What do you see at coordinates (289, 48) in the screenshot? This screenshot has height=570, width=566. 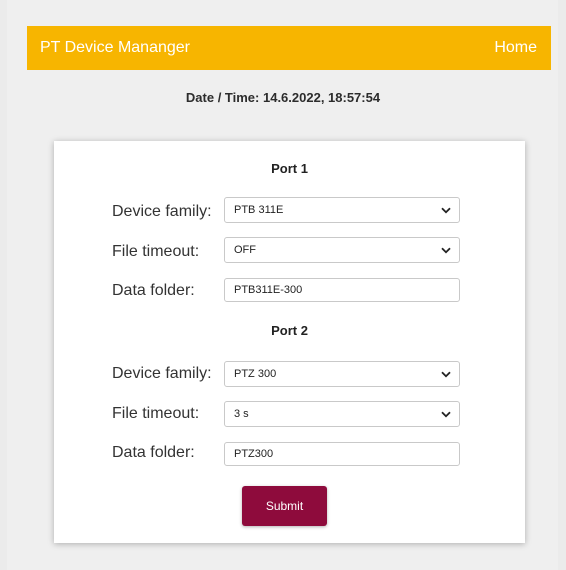 I see `app-header: PT Device Mananger Home` at bounding box center [289, 48].